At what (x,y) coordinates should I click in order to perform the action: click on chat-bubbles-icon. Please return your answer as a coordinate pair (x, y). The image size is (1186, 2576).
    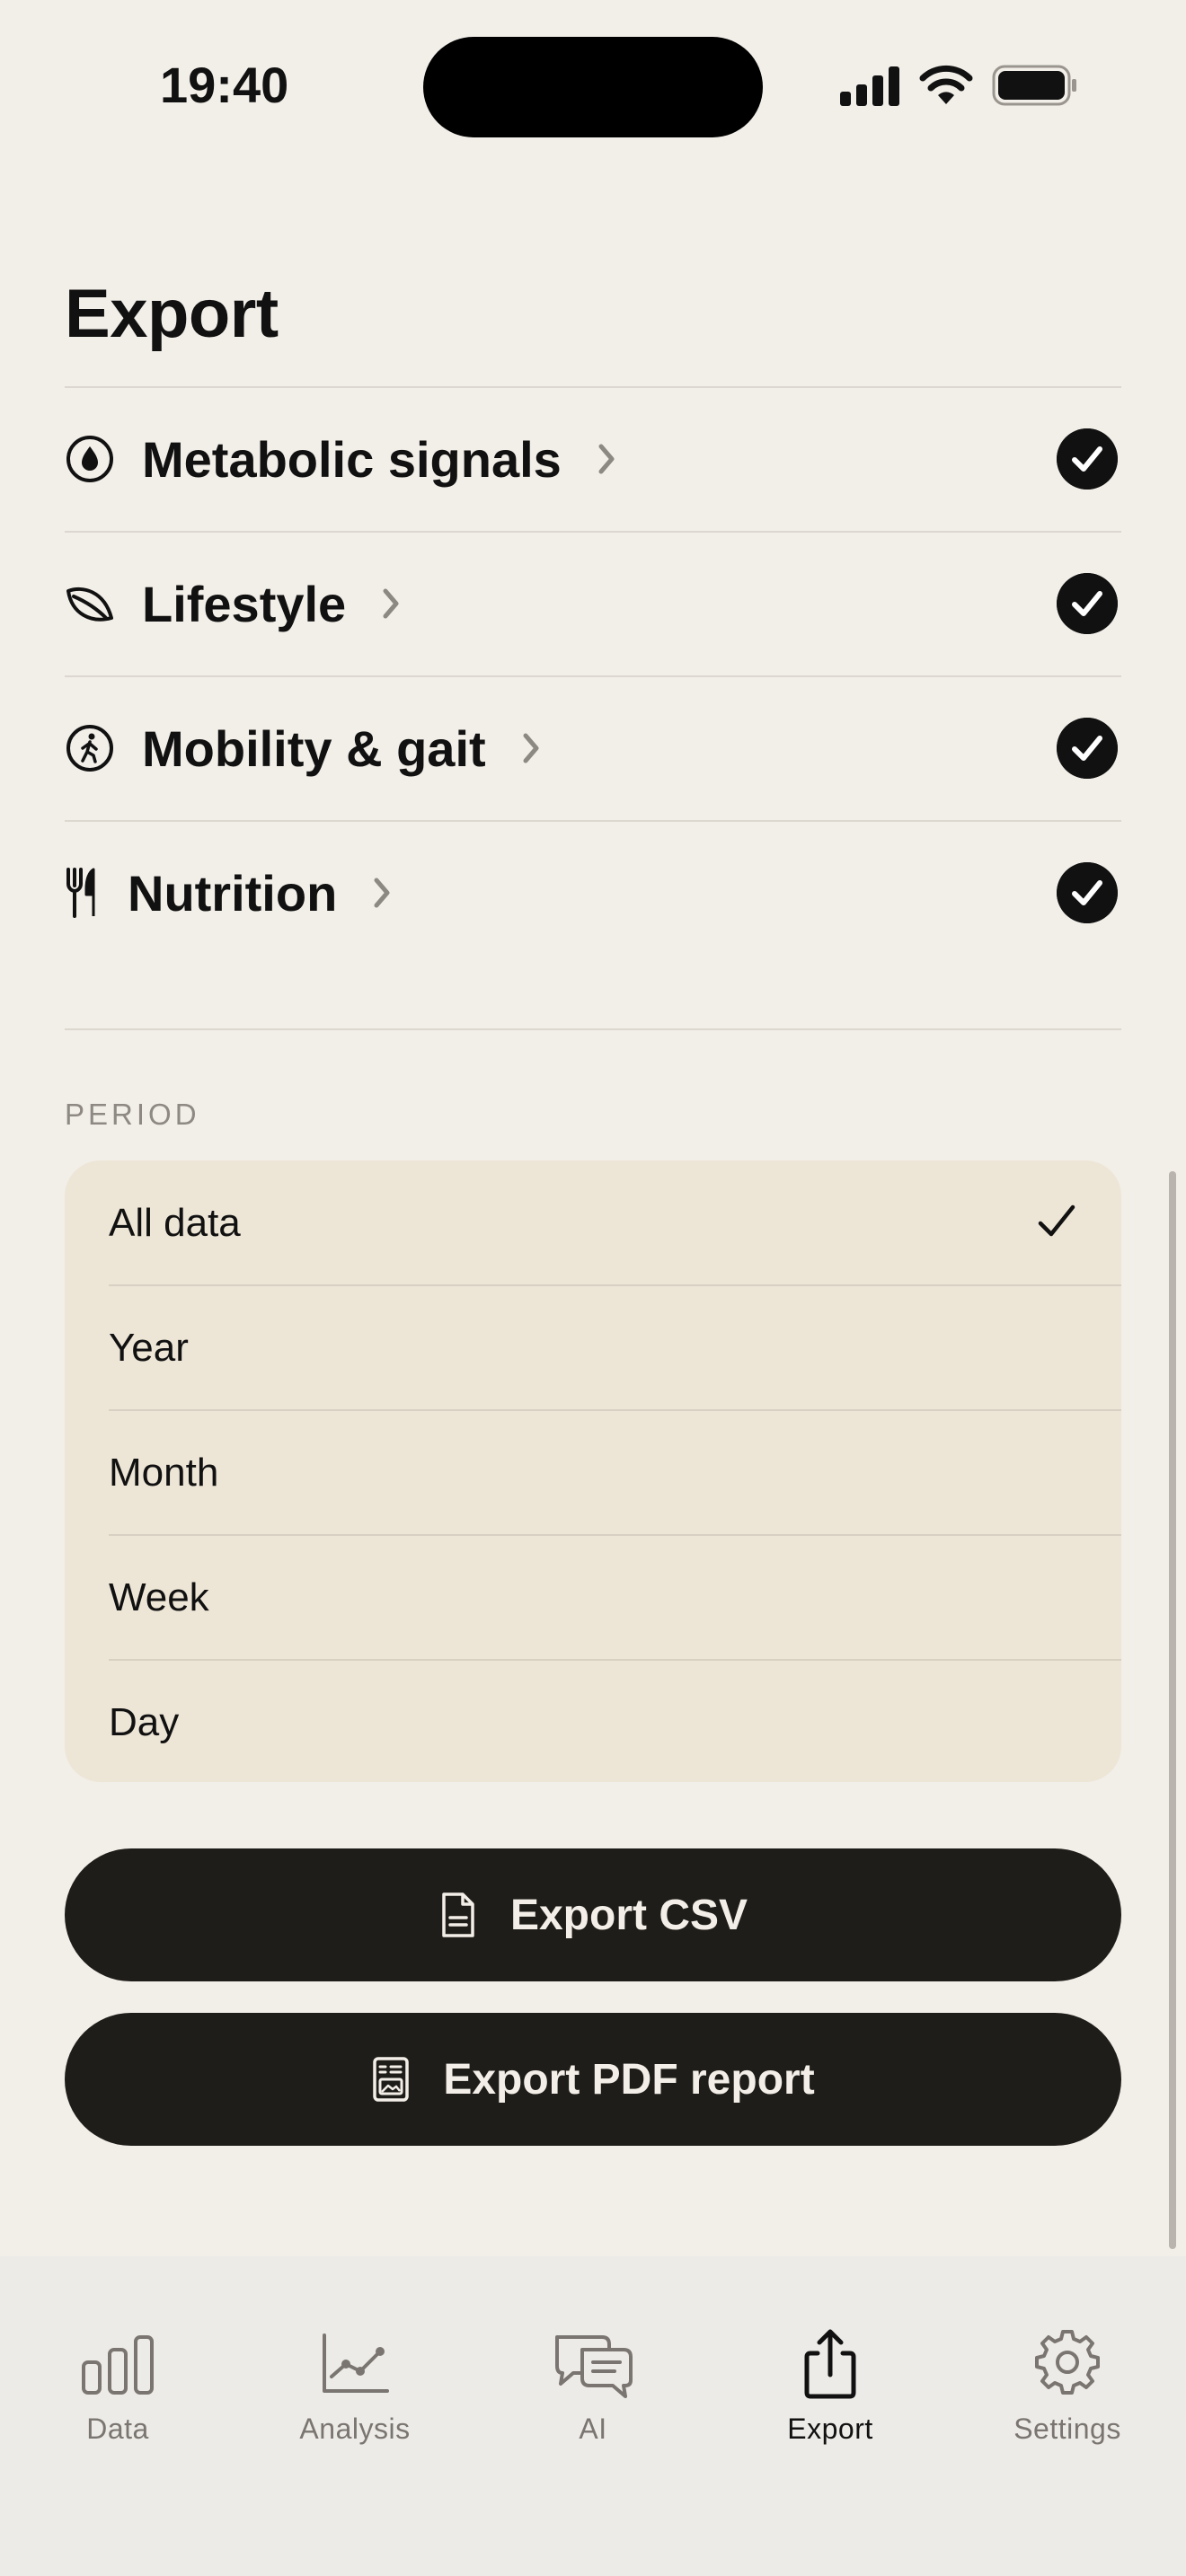
    Looking at the image, I should click on (594, 2366).